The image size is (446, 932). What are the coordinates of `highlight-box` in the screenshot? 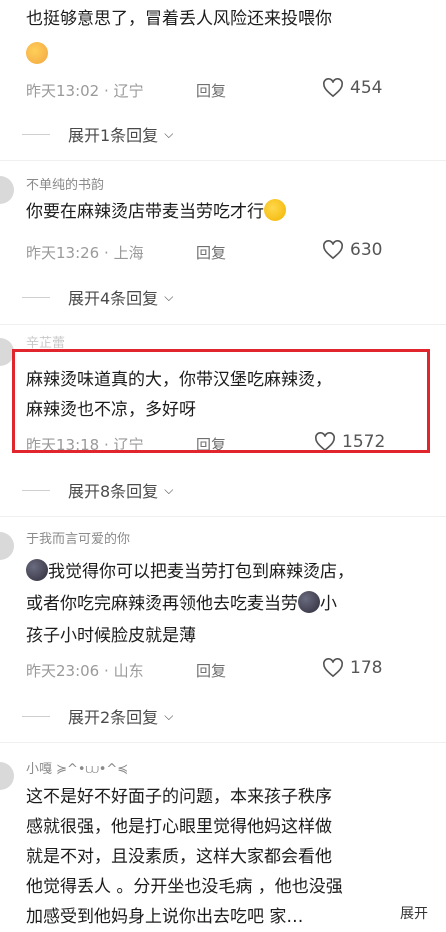 It's located at (221, 401).